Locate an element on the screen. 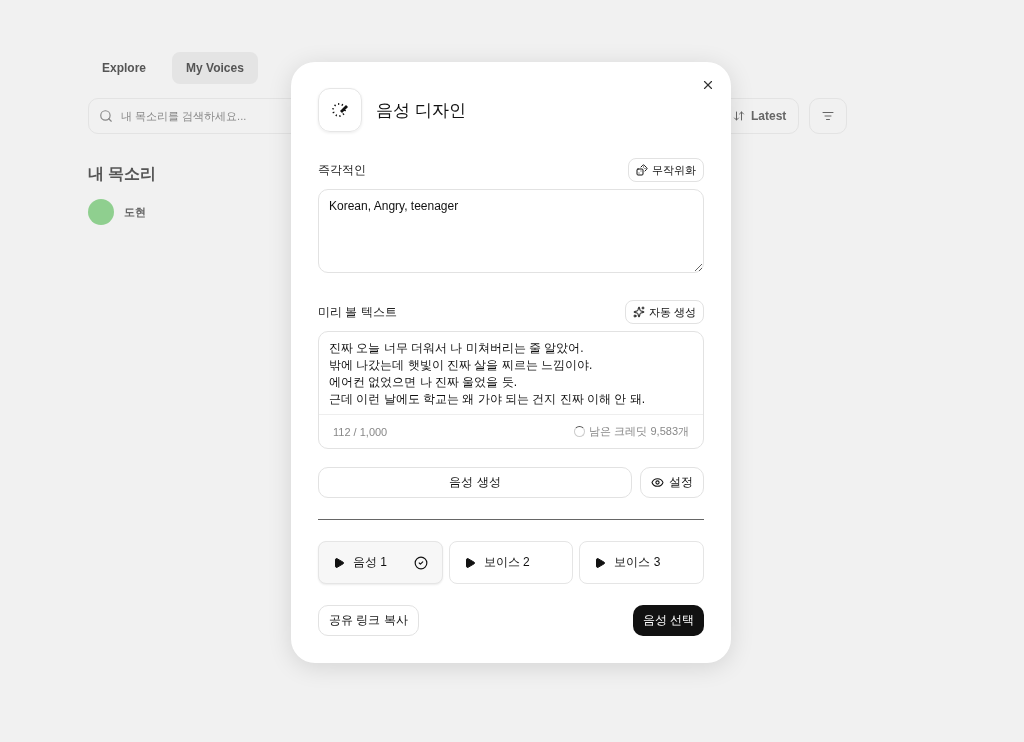 This screenshot has width=1024, height=742. voice-option: 보이스 2 is located at coordinates (511, 562).